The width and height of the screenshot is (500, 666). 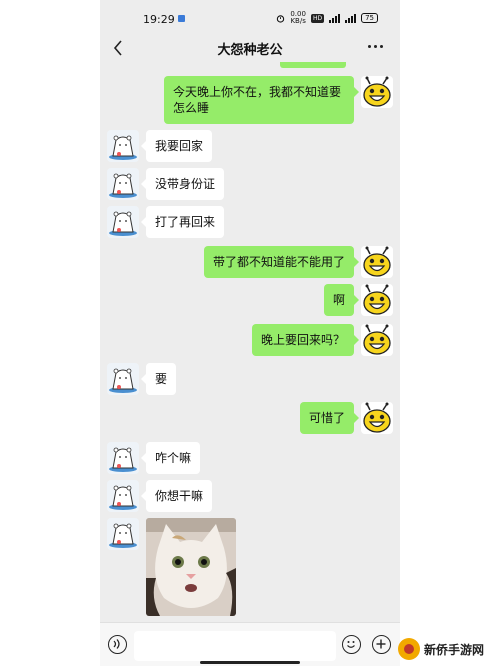 What do you see at coordinates (181, 18) in the screenshot?
I see `app-notification-icon` at bounding box center [181, 18].